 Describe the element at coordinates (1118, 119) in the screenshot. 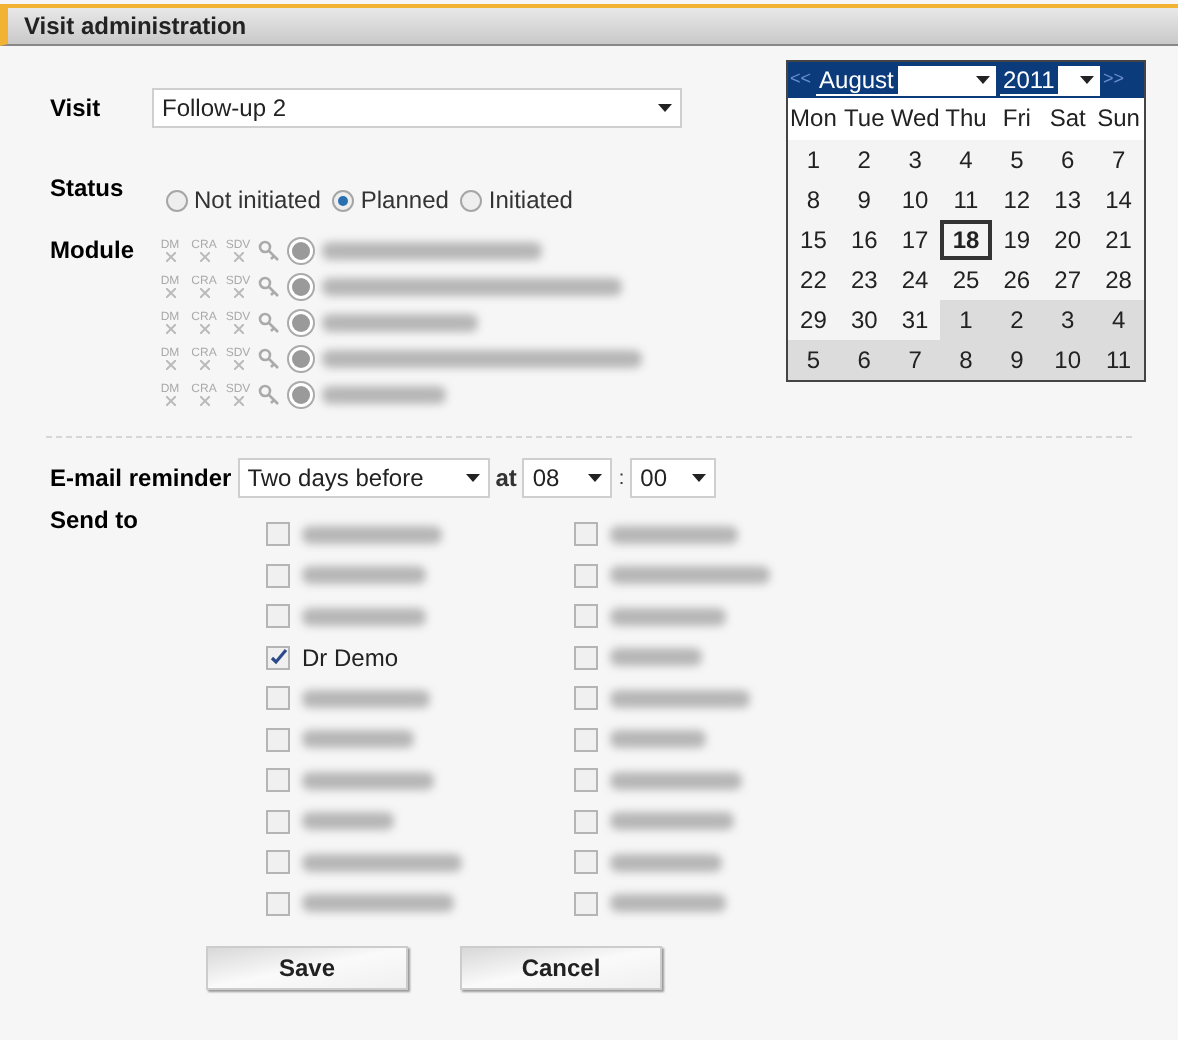

I see `weekday-header: Sun` at that location.